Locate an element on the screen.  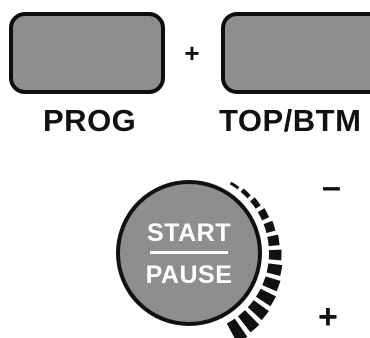
start-pause-divider is located at coordinates (189, 252).